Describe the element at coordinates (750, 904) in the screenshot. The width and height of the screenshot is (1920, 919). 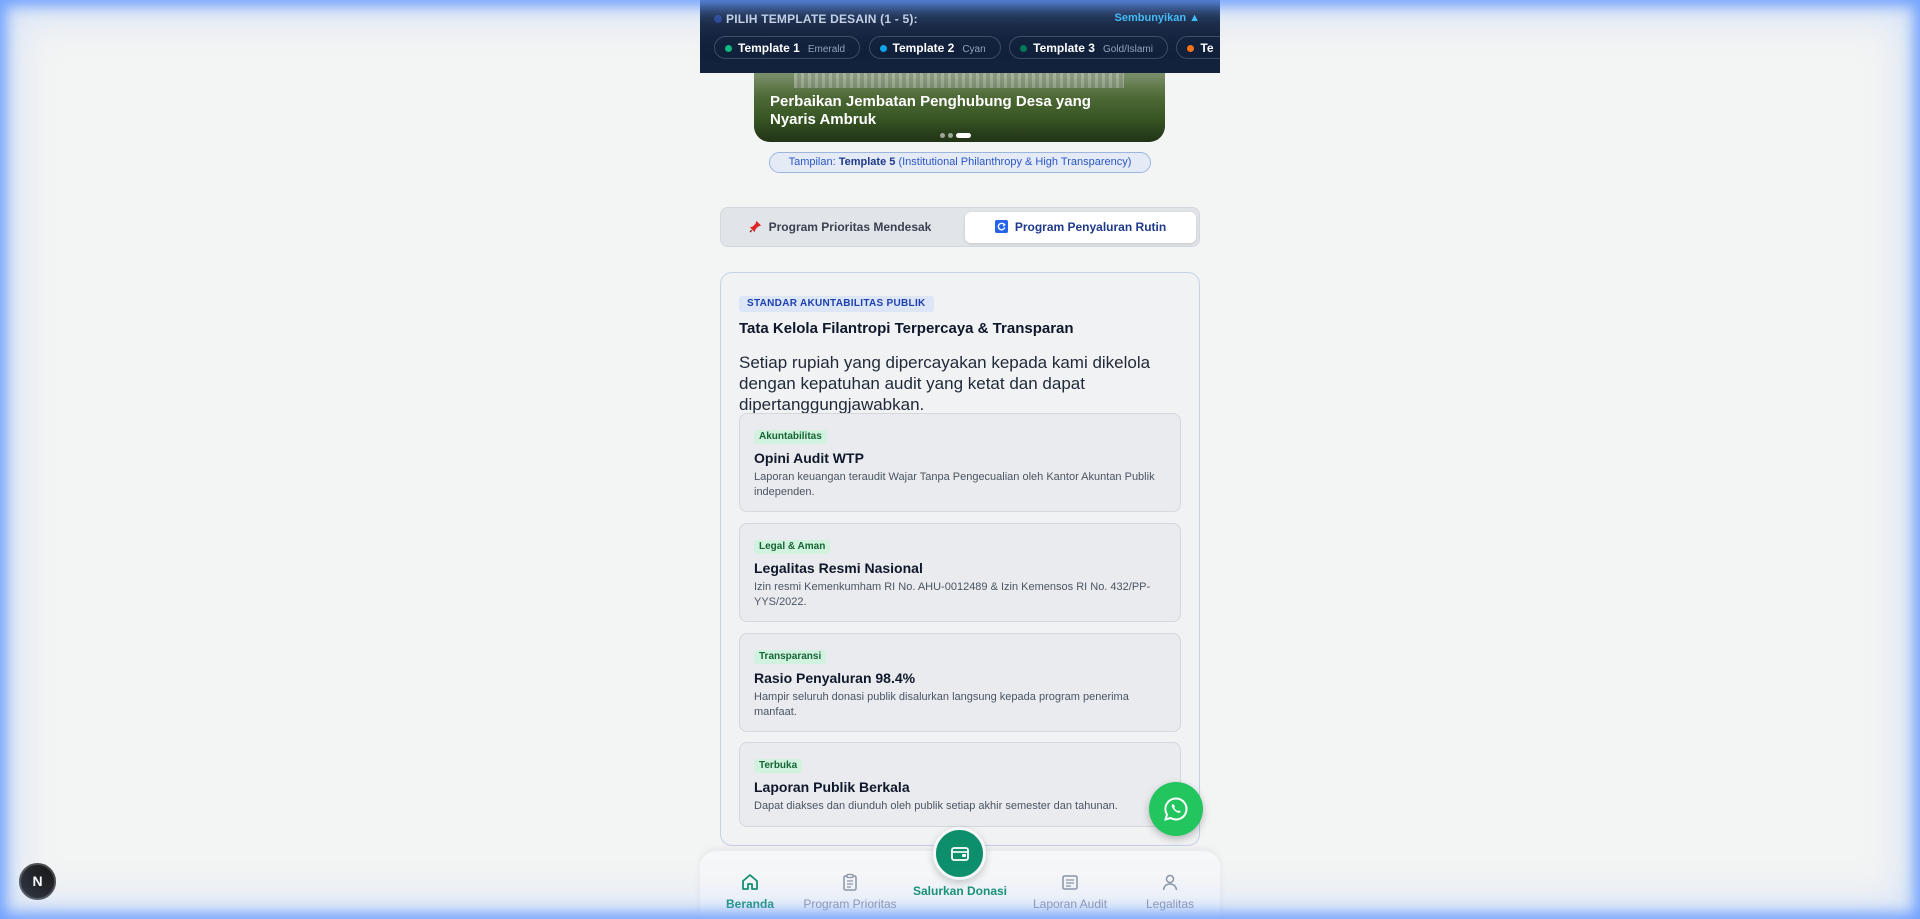
I see `nav-label: Beranda` at that location.